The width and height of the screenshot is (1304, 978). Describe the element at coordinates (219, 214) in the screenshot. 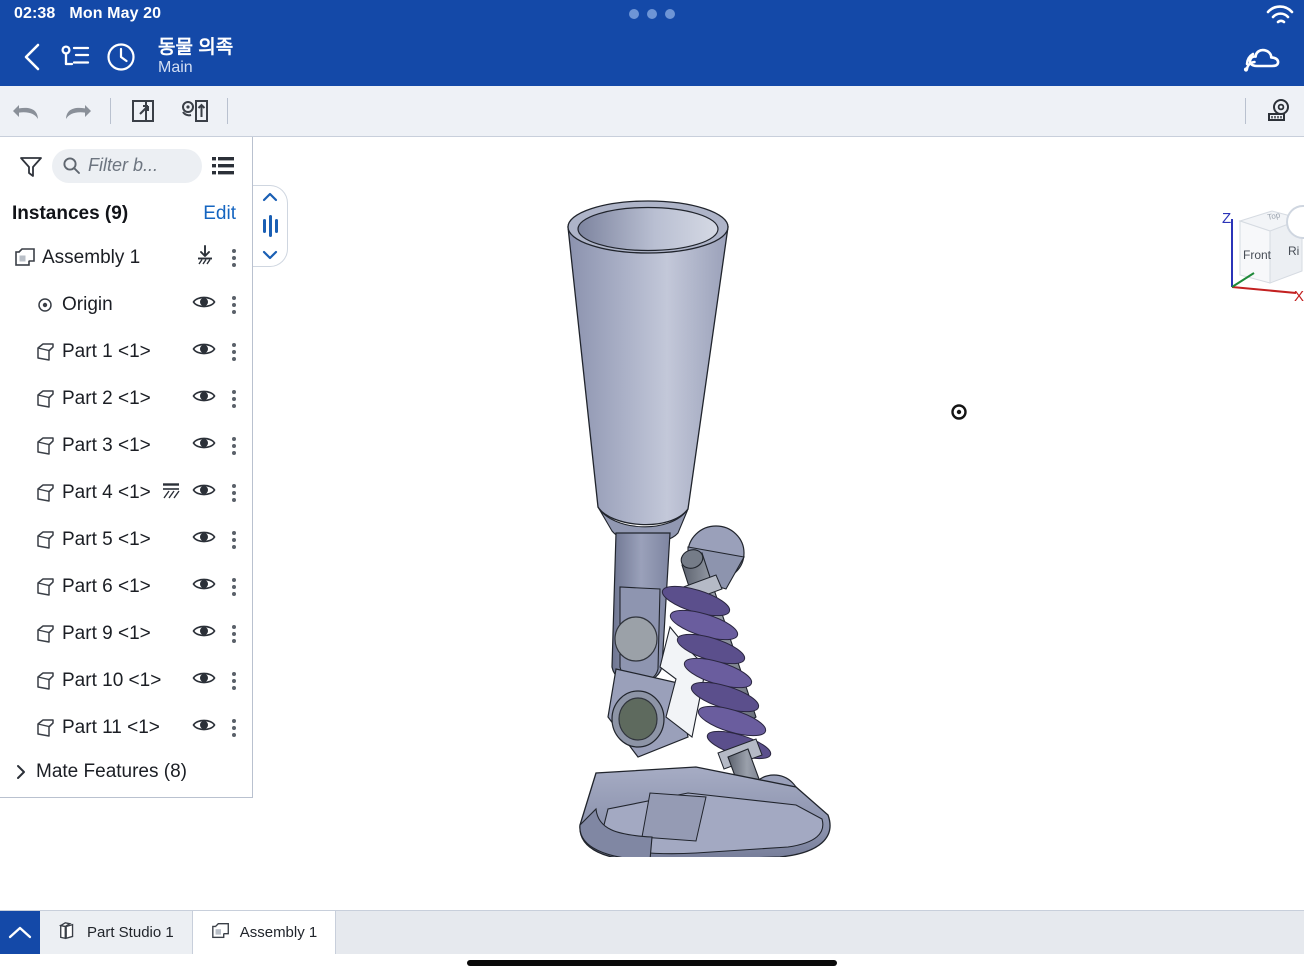

I see `edit-button: Edit` at that location.